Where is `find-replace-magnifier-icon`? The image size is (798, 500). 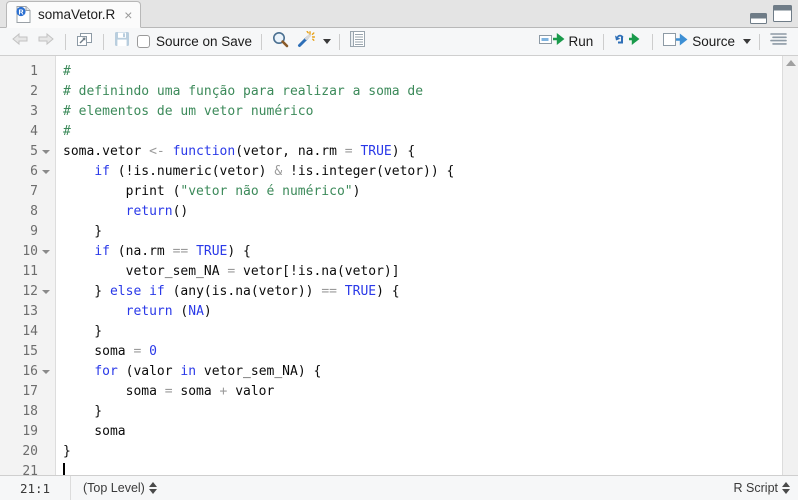 find-replace-magnifier-icon is located at coordinates (280, 42).